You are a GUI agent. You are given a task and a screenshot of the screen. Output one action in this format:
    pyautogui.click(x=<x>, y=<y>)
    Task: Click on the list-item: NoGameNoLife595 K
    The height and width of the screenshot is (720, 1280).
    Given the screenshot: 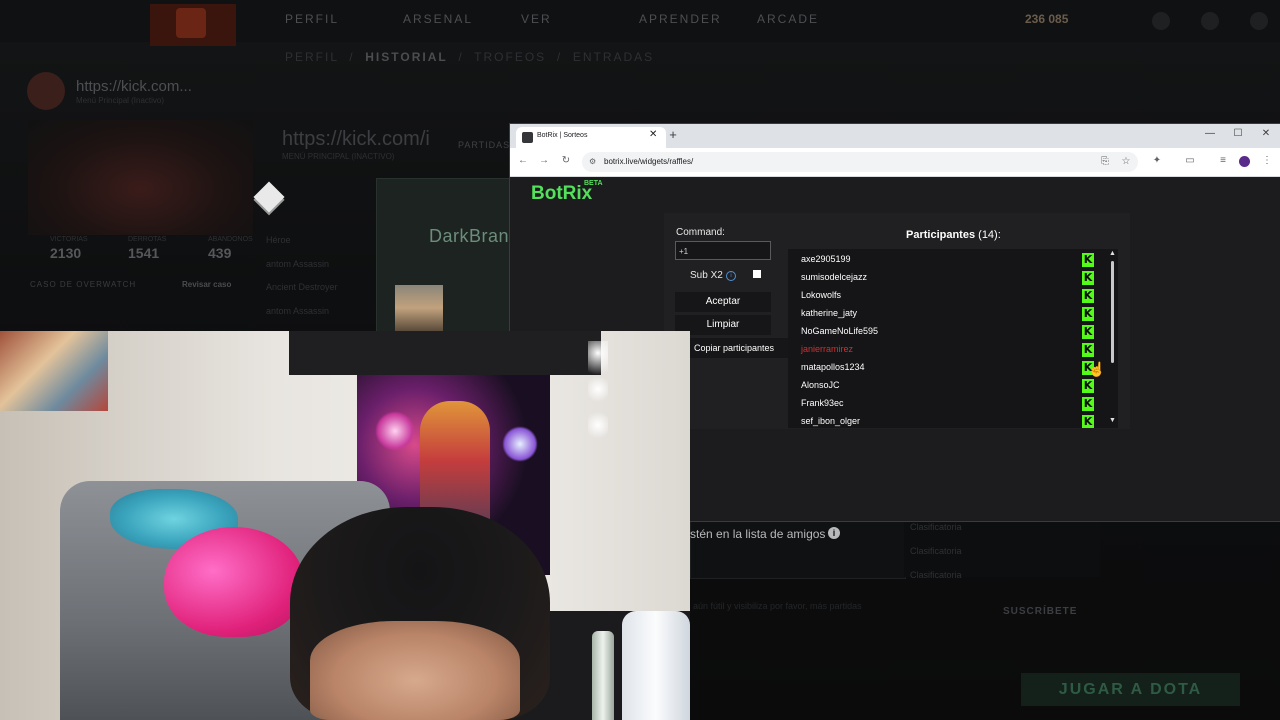 What is the action you would take?
    pyautogui.click(x=943, y=332)
    